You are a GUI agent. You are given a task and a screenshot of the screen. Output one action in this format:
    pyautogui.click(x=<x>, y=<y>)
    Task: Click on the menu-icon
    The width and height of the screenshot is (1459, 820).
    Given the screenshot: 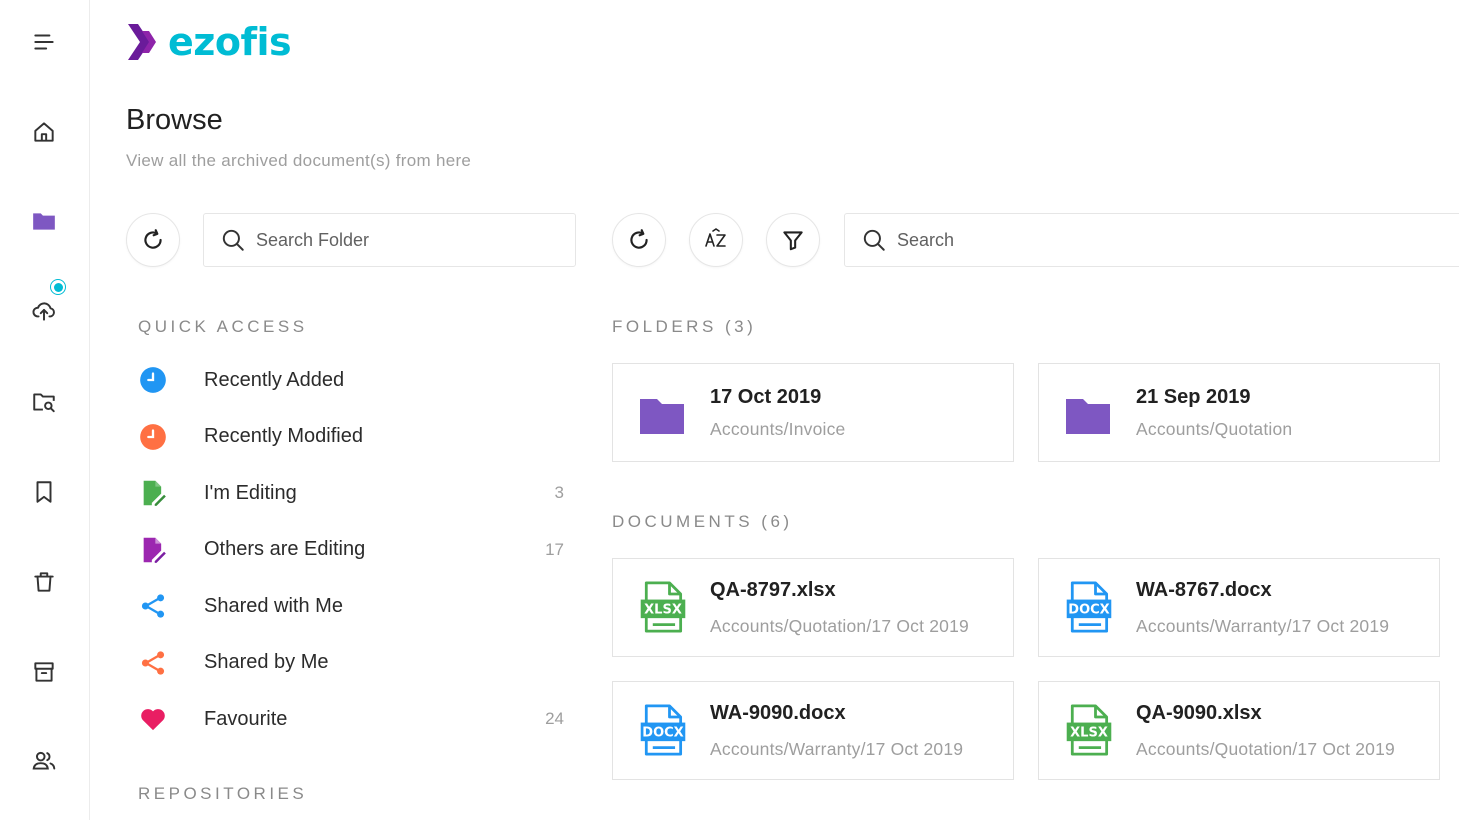 What is the action you would take?
    pyautogui.click(x=44, y=42)
    